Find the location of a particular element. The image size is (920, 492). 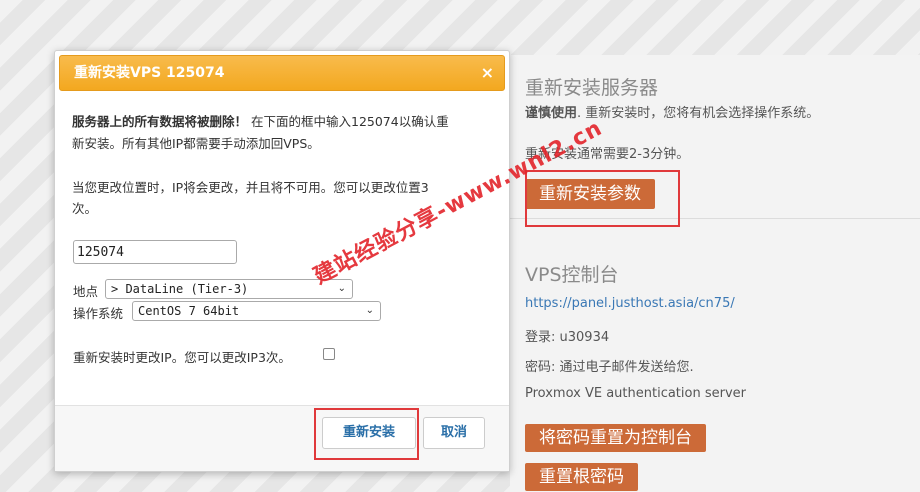

ip-note-line-1: 当您更改位置时，IP将会更改，并且将不可用。您可以更改位置3 is located at coordinates (250, 187).